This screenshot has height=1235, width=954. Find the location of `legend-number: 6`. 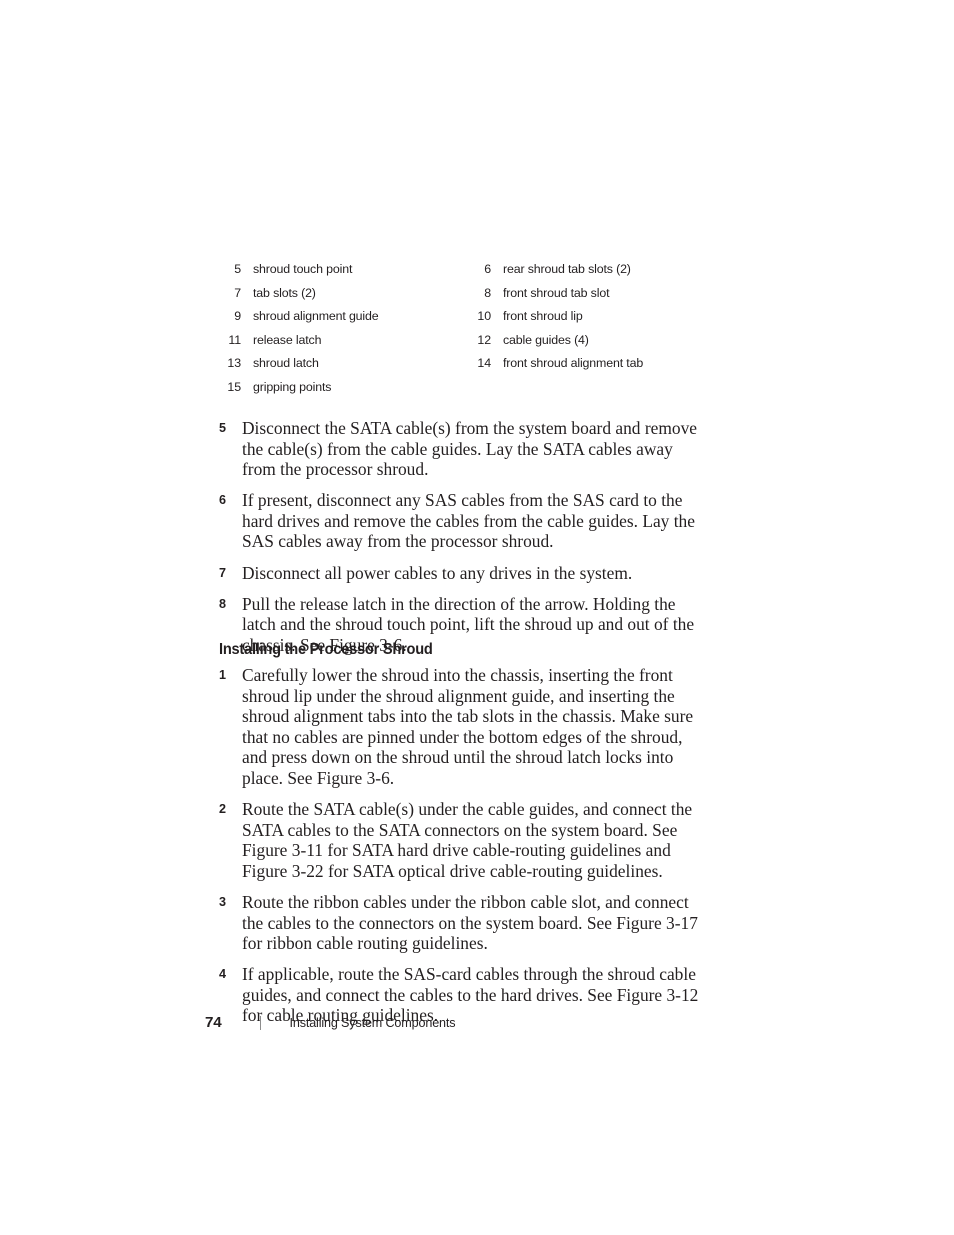

legend-number: 6 is located at coordinates (487, 269).